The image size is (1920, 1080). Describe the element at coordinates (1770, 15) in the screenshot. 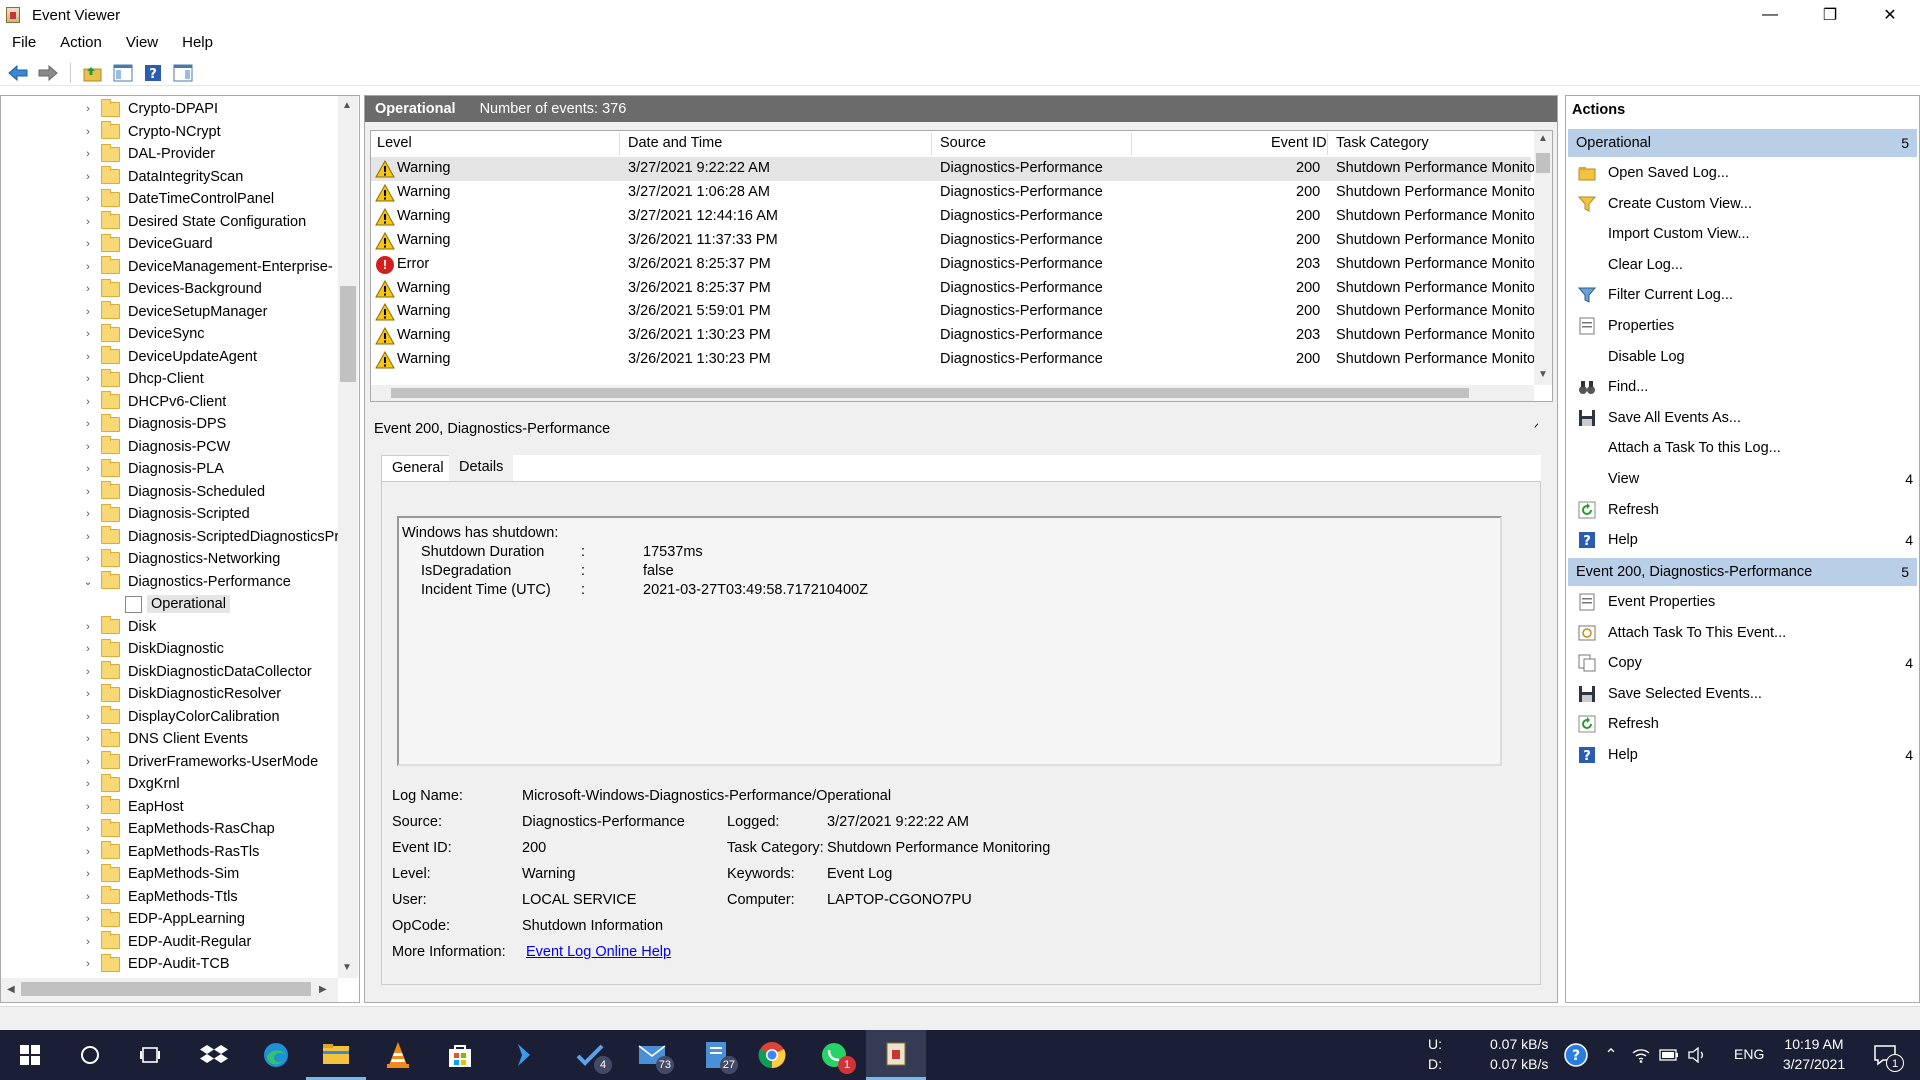

I see `minimize-button: —` at that location.